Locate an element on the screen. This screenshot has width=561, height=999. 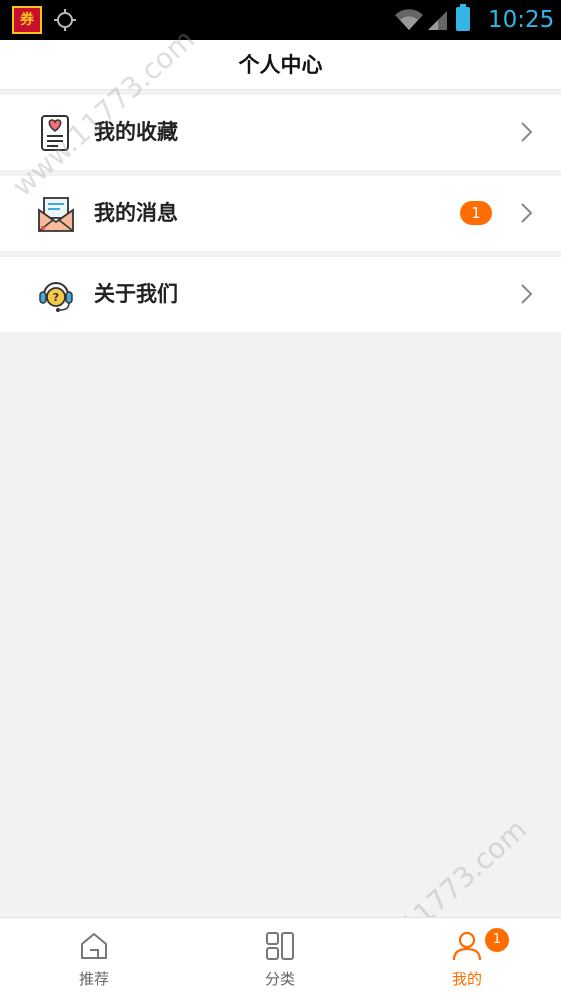
category-grid-icon is located at coordinates (280, 946).